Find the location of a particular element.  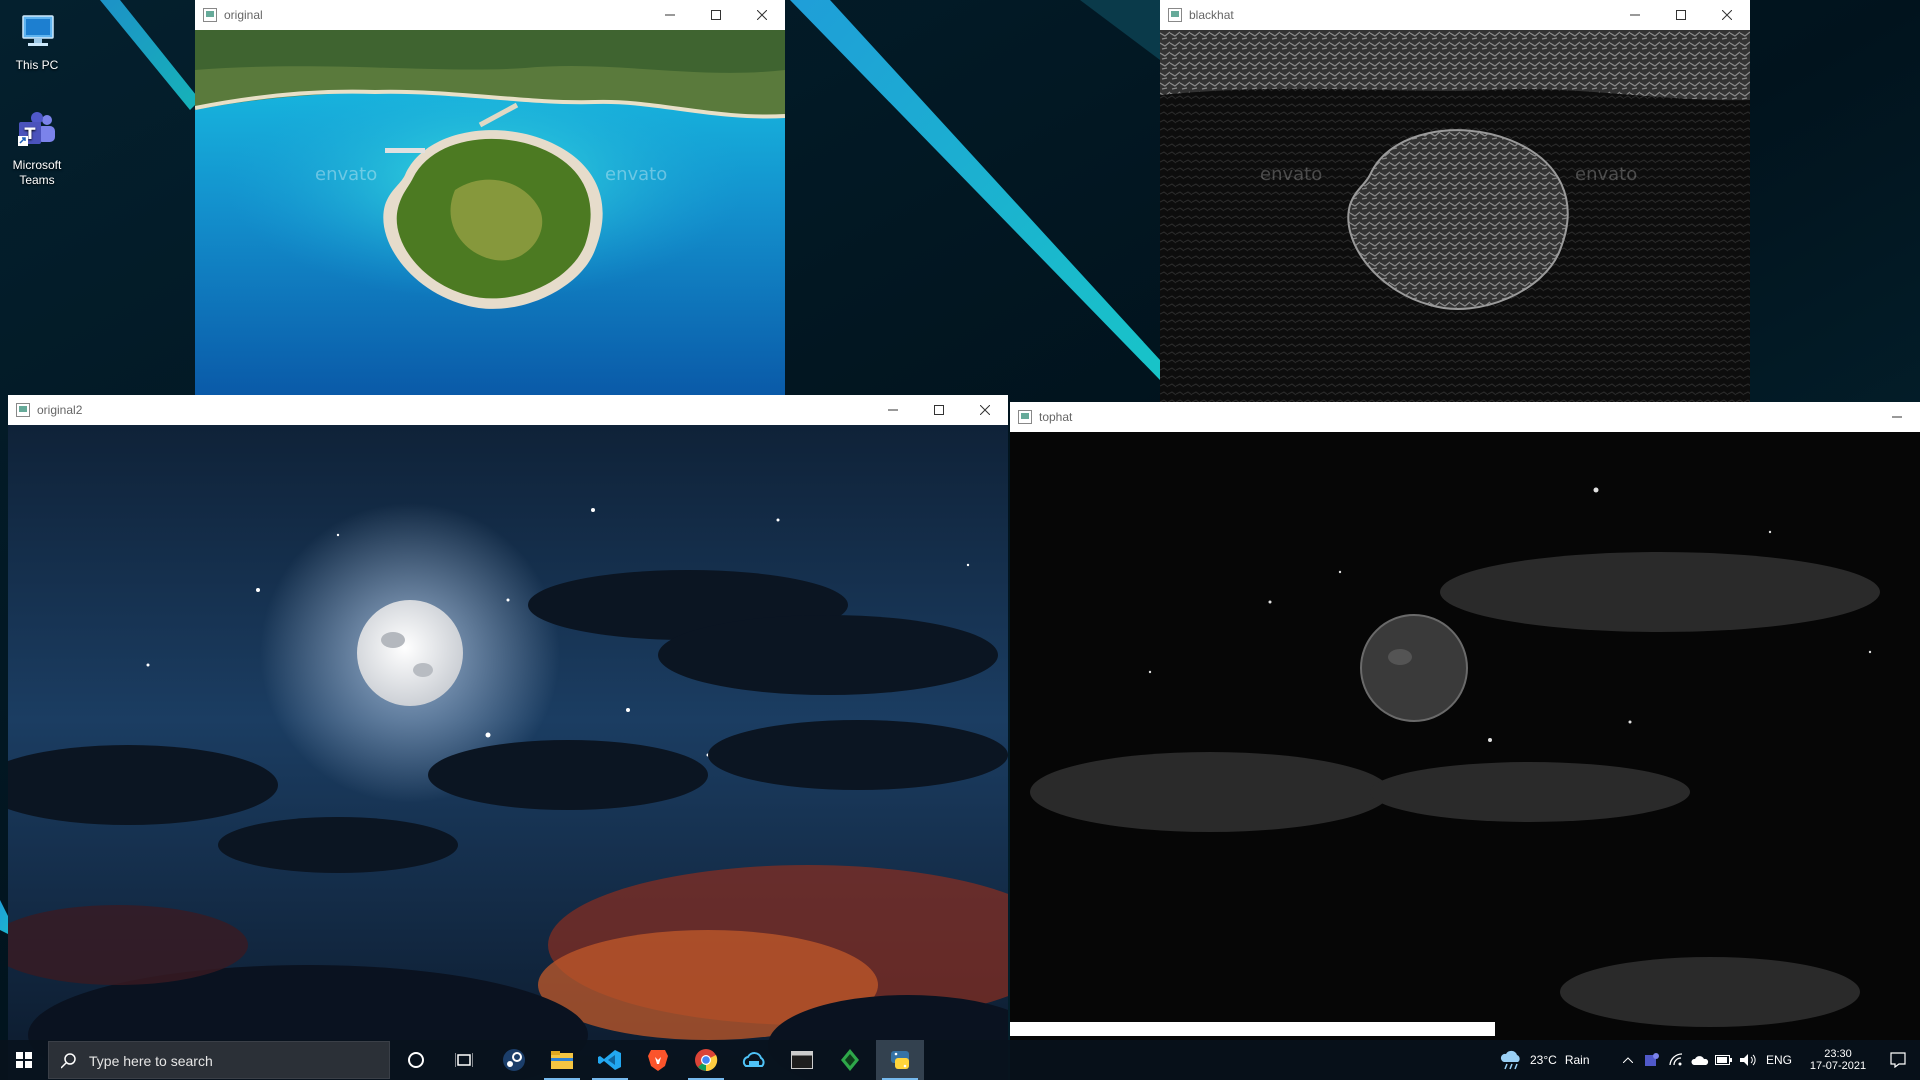

this-pc-icon is located at coordinates (37, 32).